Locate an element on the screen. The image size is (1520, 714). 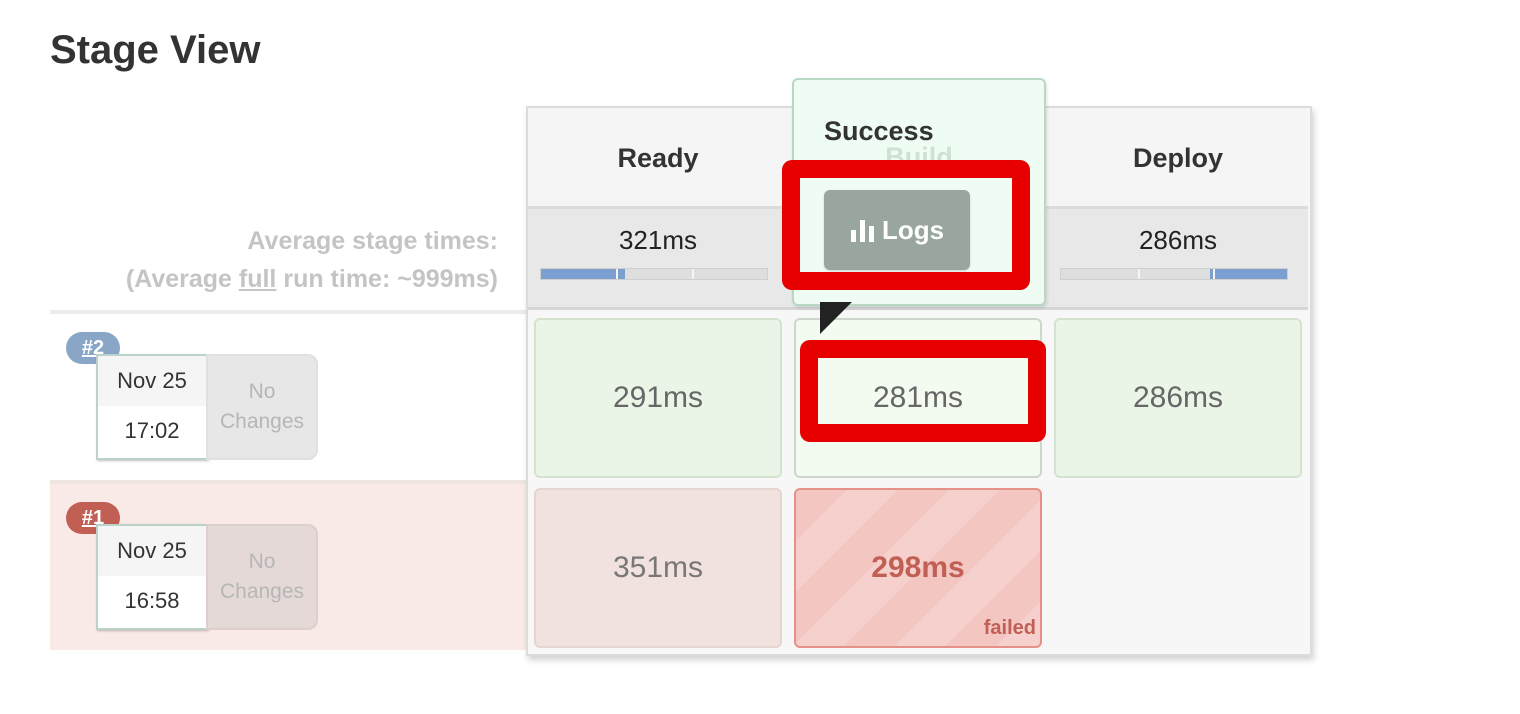
avg-stage-times-label: Average stage times: is located at coordinates (372, 241).